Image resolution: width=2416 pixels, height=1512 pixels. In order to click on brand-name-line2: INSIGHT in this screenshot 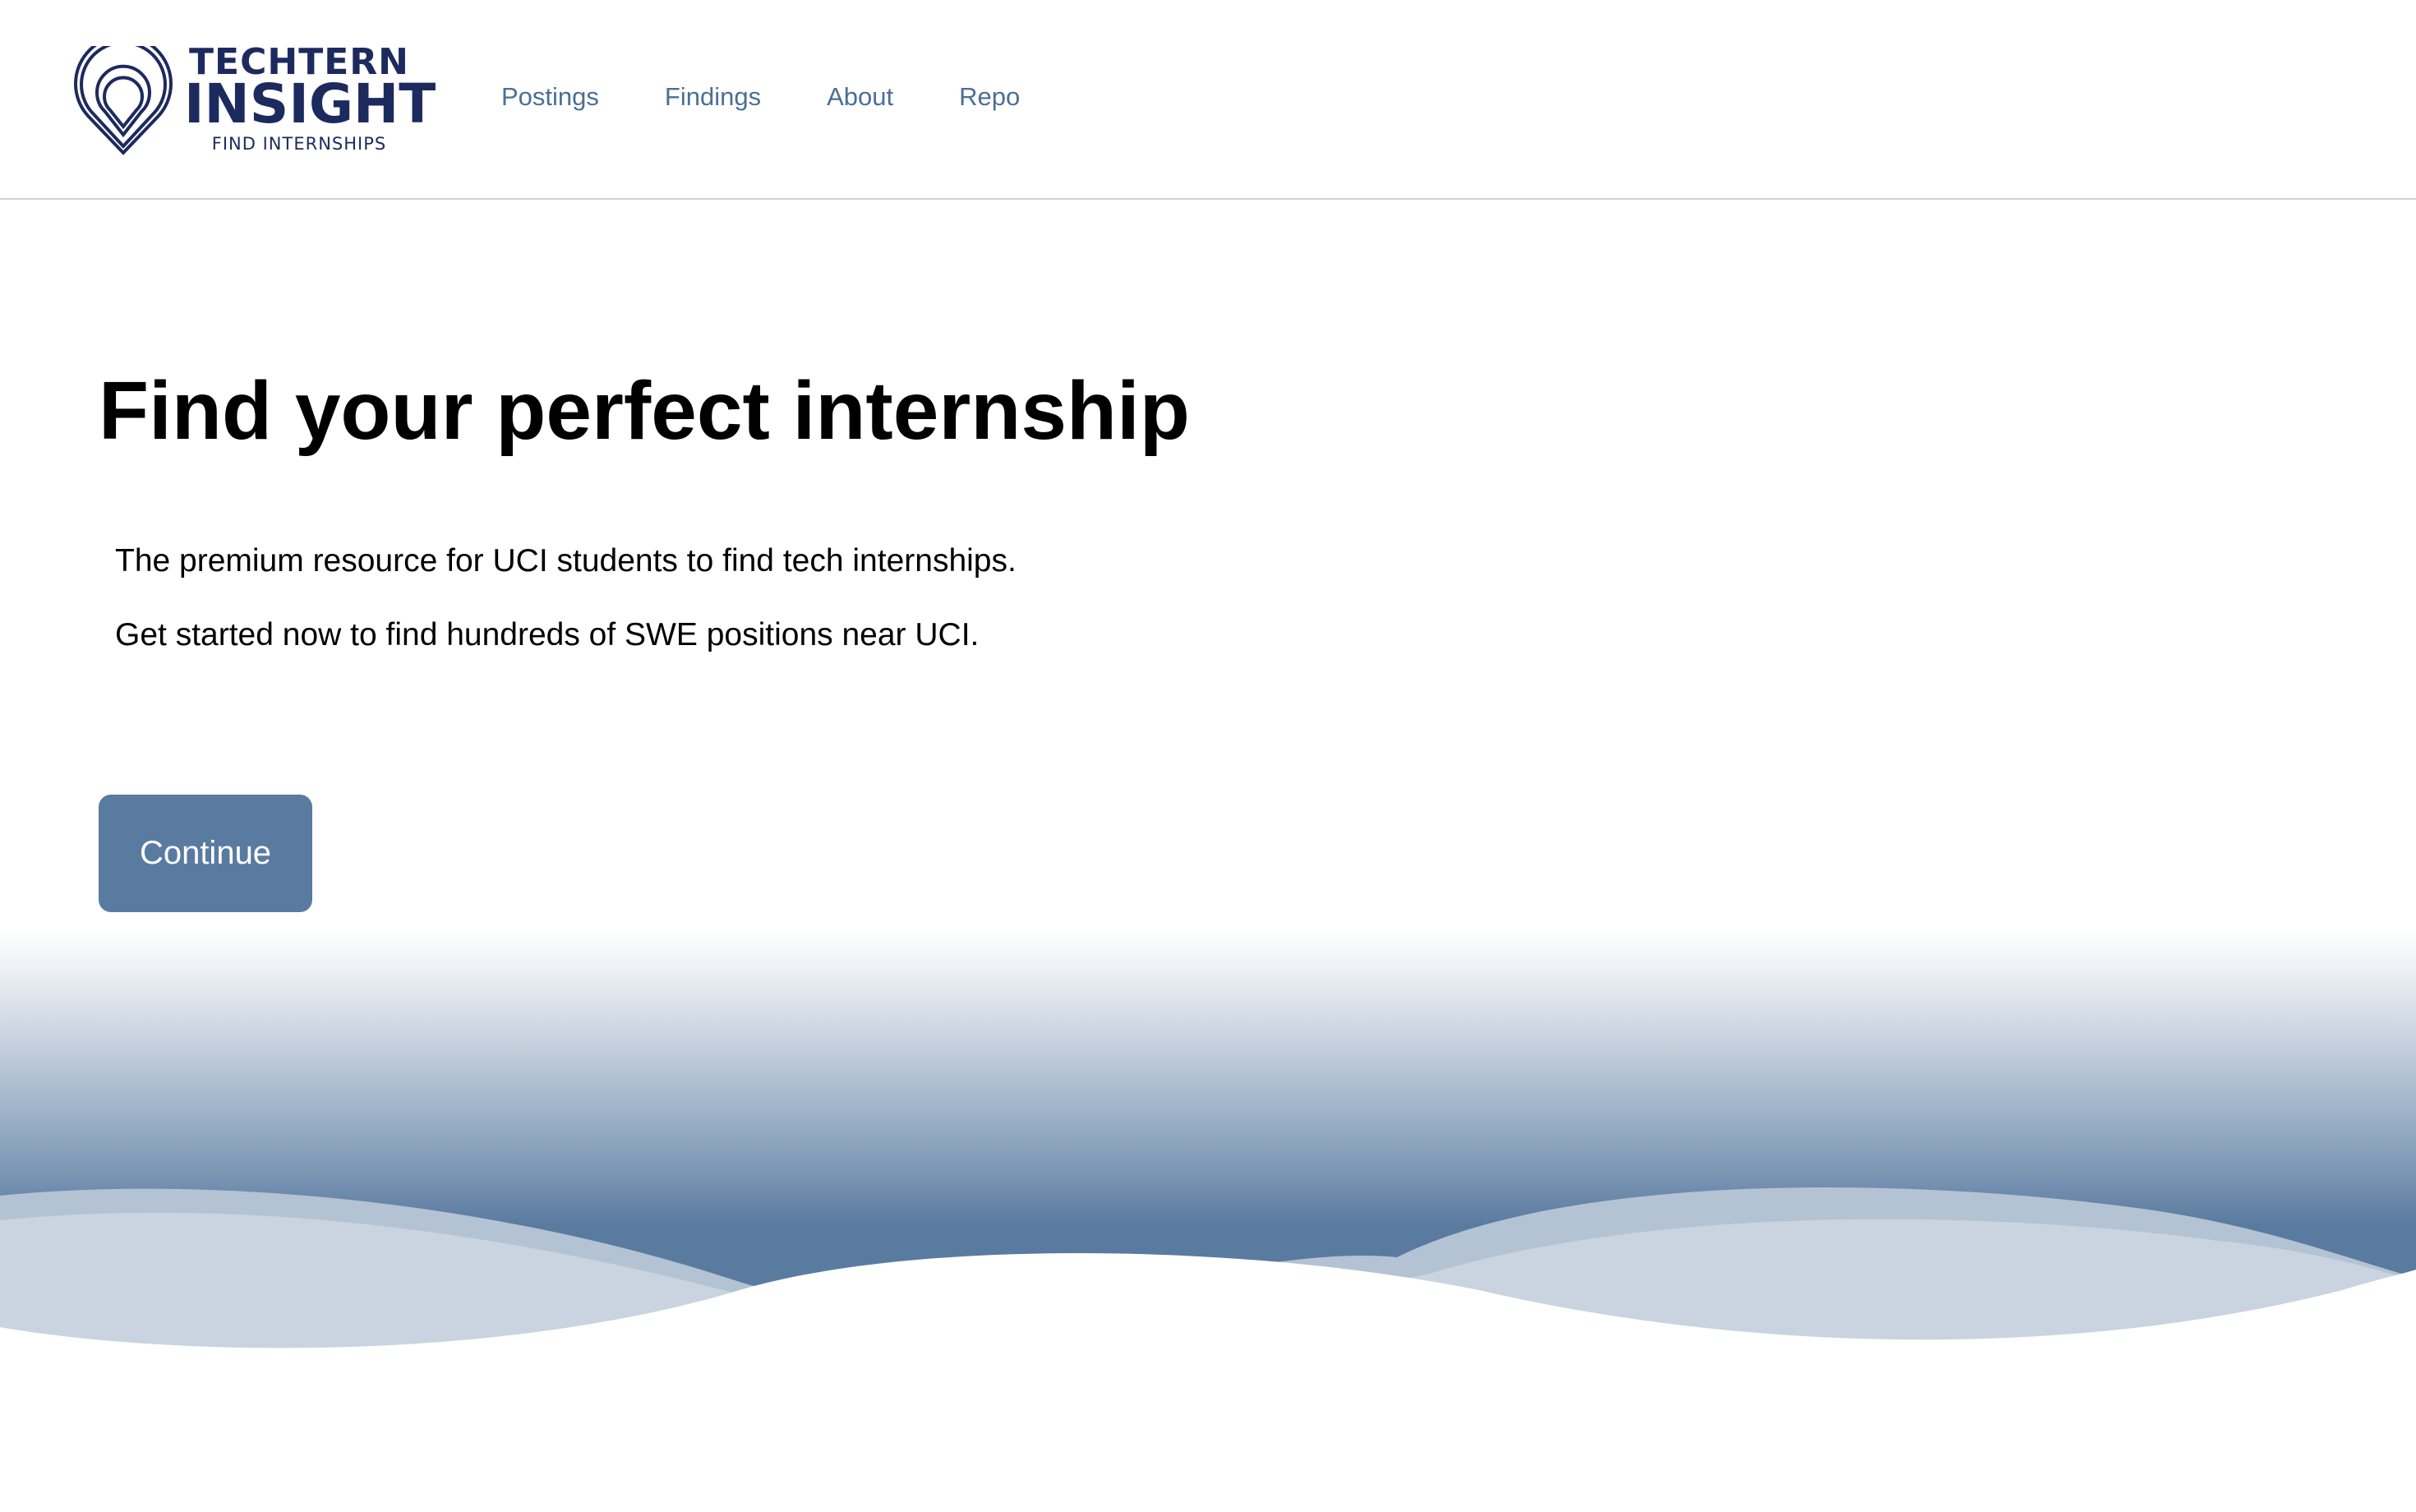, I will do `click(310, 104)`.